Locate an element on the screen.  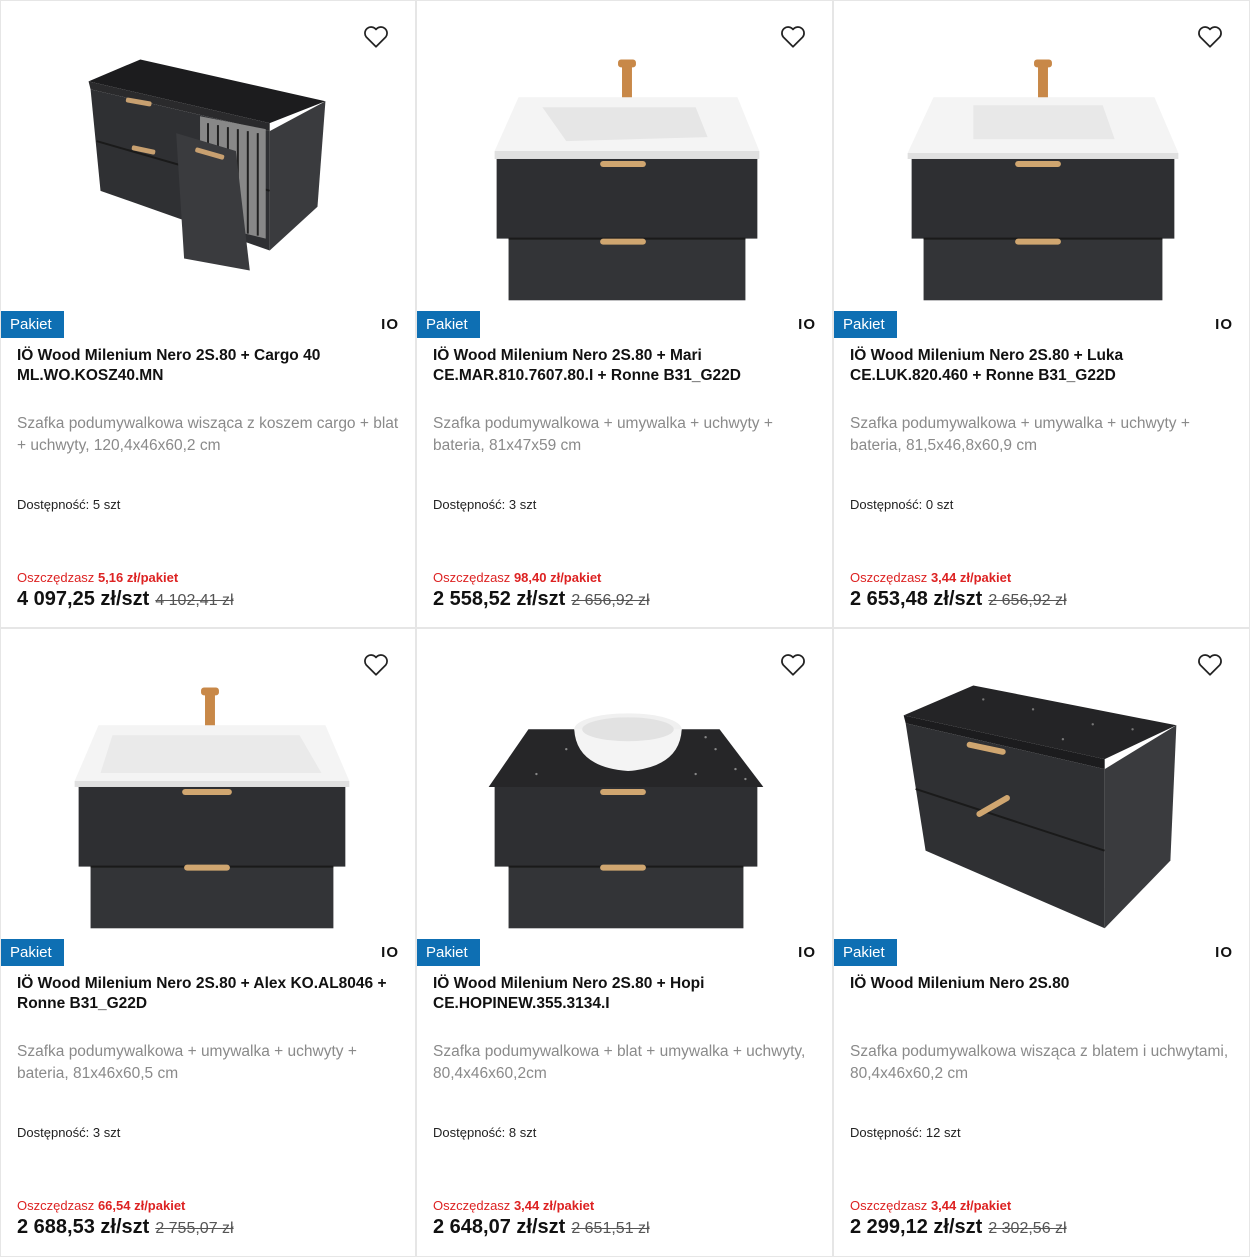
savings: Oszczędzasz 66,54 zł/pakiet is located at coordinates (101, 1205).